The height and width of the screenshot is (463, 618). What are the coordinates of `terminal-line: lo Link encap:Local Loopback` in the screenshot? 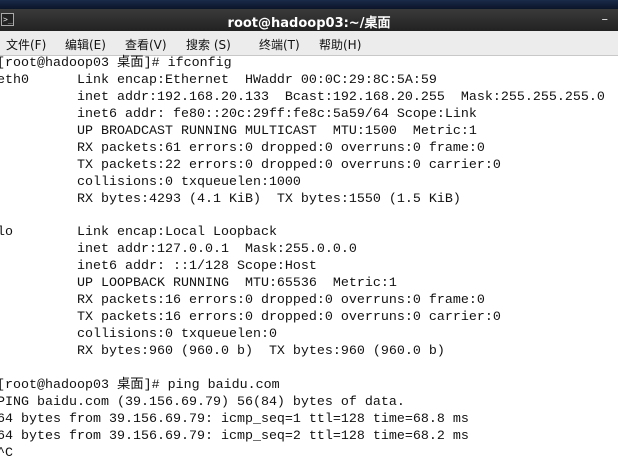 It's located at (138, 233).